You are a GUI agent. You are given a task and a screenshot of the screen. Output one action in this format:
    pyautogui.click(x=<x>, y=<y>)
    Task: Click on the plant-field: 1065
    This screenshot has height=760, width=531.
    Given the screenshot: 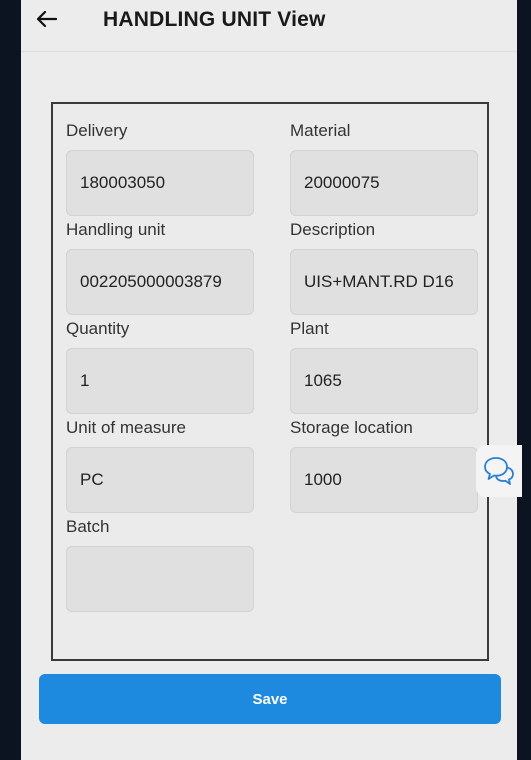 What is the action you would take?
    pyautogui.click(x=384, y=381)
    